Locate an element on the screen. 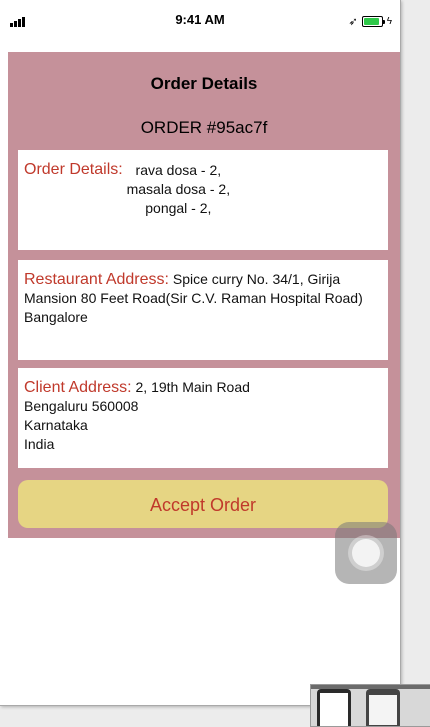  assistive-touch-button is located at coordinates (366, 553).